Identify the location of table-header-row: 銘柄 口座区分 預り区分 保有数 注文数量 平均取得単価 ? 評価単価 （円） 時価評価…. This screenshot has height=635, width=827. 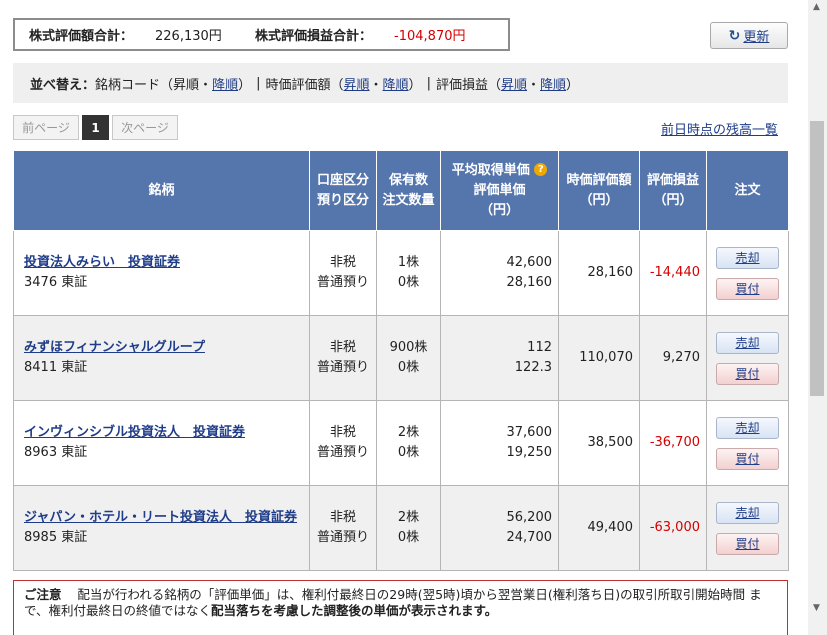
(401, 190).